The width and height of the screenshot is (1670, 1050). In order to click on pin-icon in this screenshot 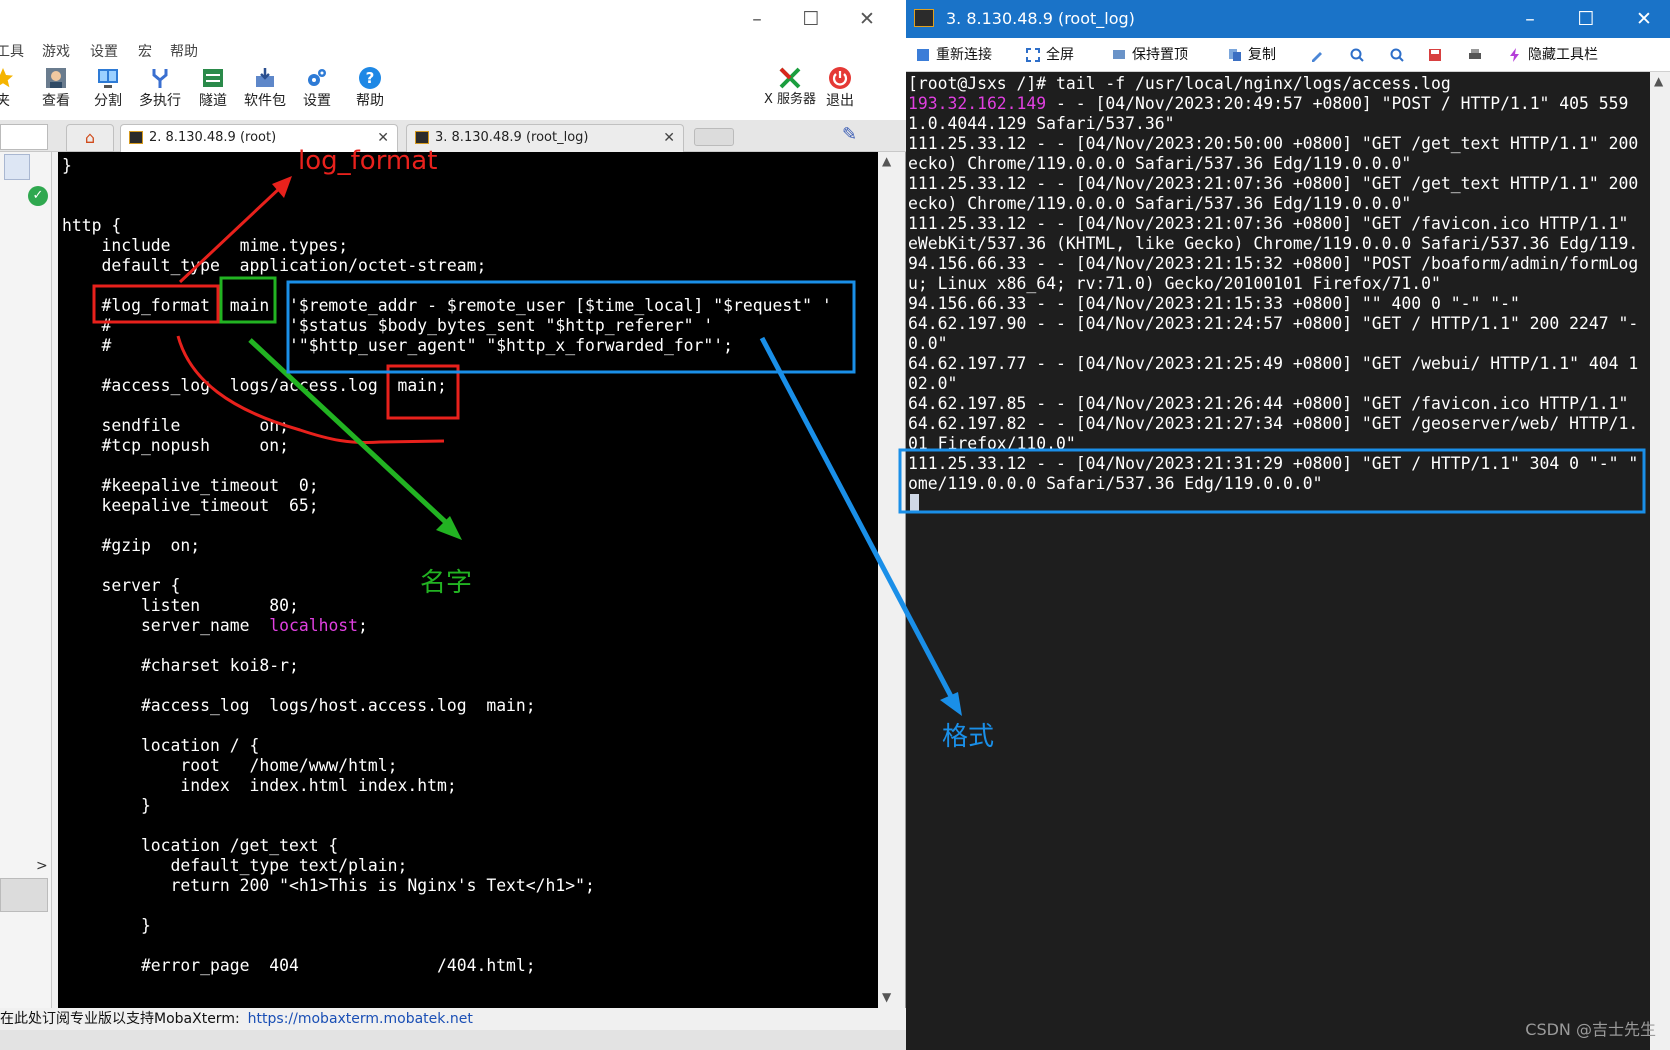, I will do `click(1119, 54)`.